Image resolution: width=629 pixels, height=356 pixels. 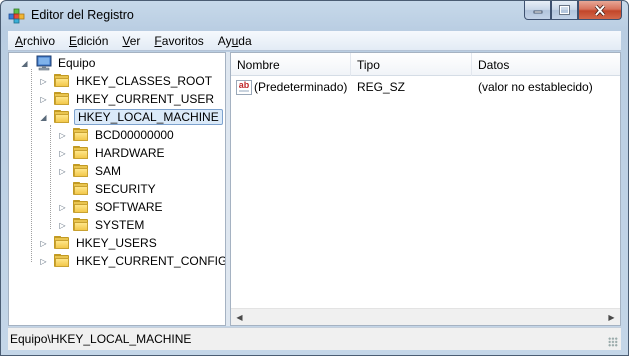 I want to click on tree-item-system: ▷ SYSTEM, so click(x=102, y=225).